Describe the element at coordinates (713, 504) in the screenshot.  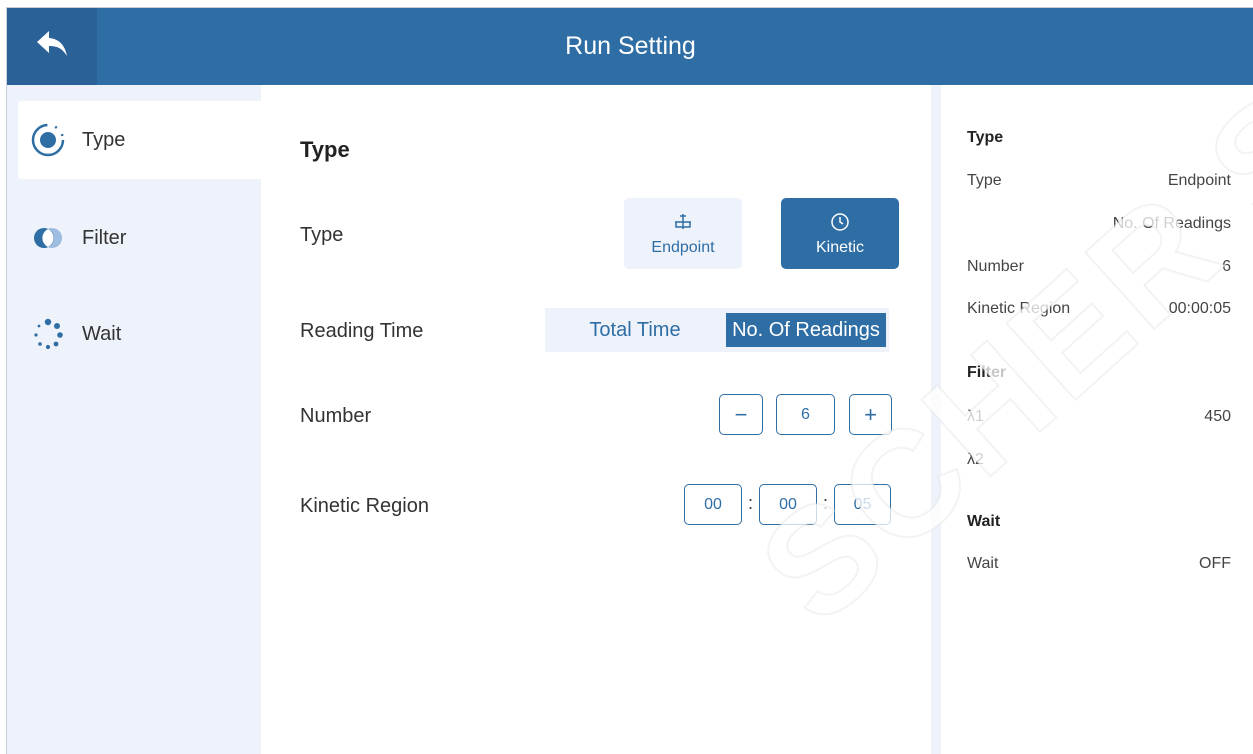
I see `kinetic-hours-input: 00` at that location.